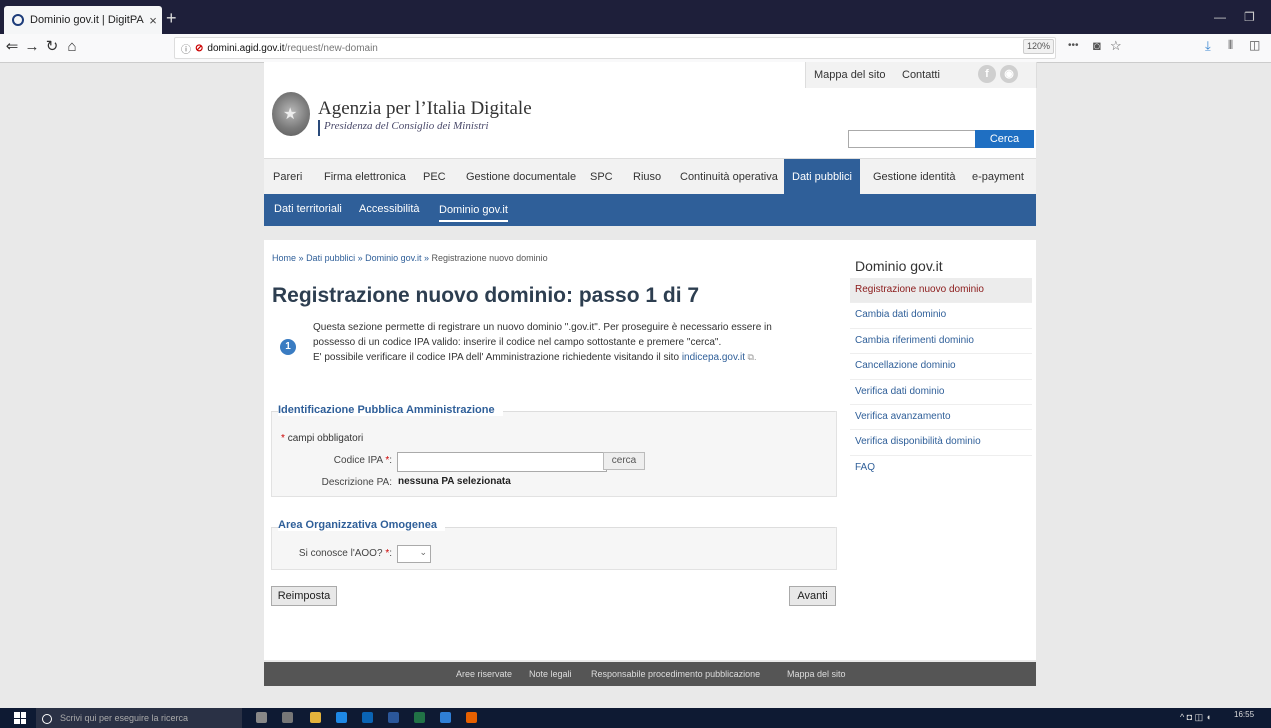 This screenshot has height=728, width=1271. Describe the element at coordinates (153, 20) in the screenshot. I see `close-tab-icon: ×` at that location.